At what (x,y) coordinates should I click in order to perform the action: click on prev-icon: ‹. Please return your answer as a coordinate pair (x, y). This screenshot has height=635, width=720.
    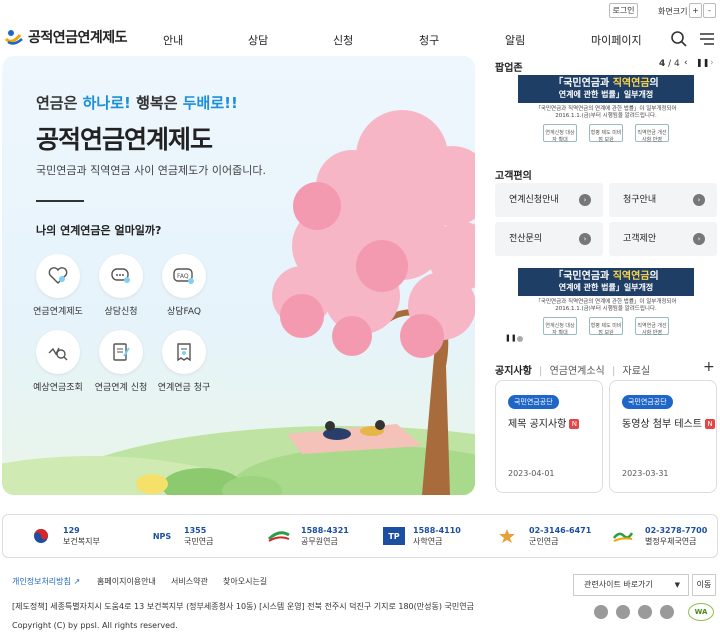
    Looking at the image, I should click on (686, 63).